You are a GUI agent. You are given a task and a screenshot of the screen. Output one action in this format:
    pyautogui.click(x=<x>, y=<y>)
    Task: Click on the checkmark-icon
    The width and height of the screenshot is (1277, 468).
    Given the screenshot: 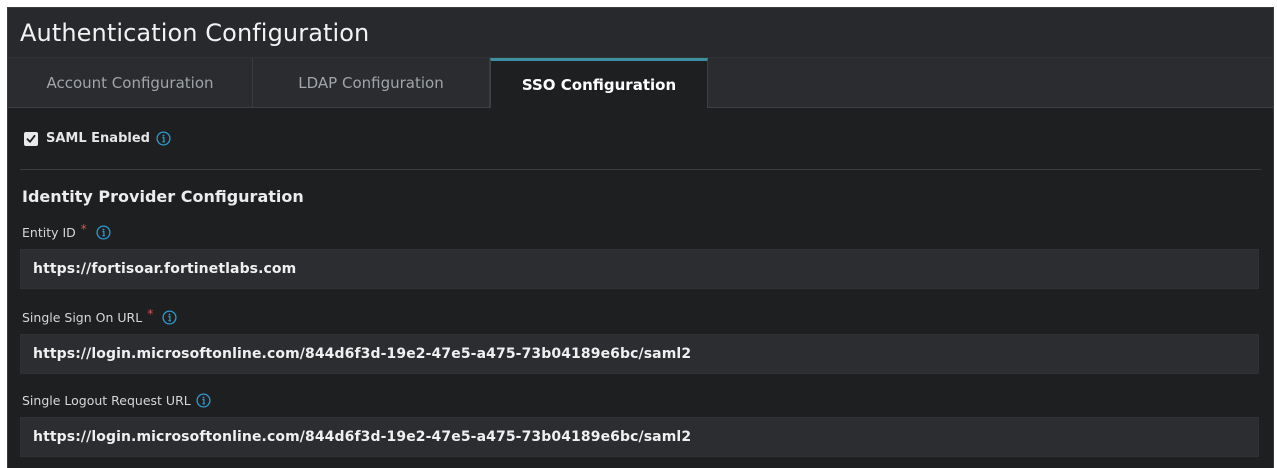 What is the action you would take?
    pyautogui.click(x=31, y=138)
    